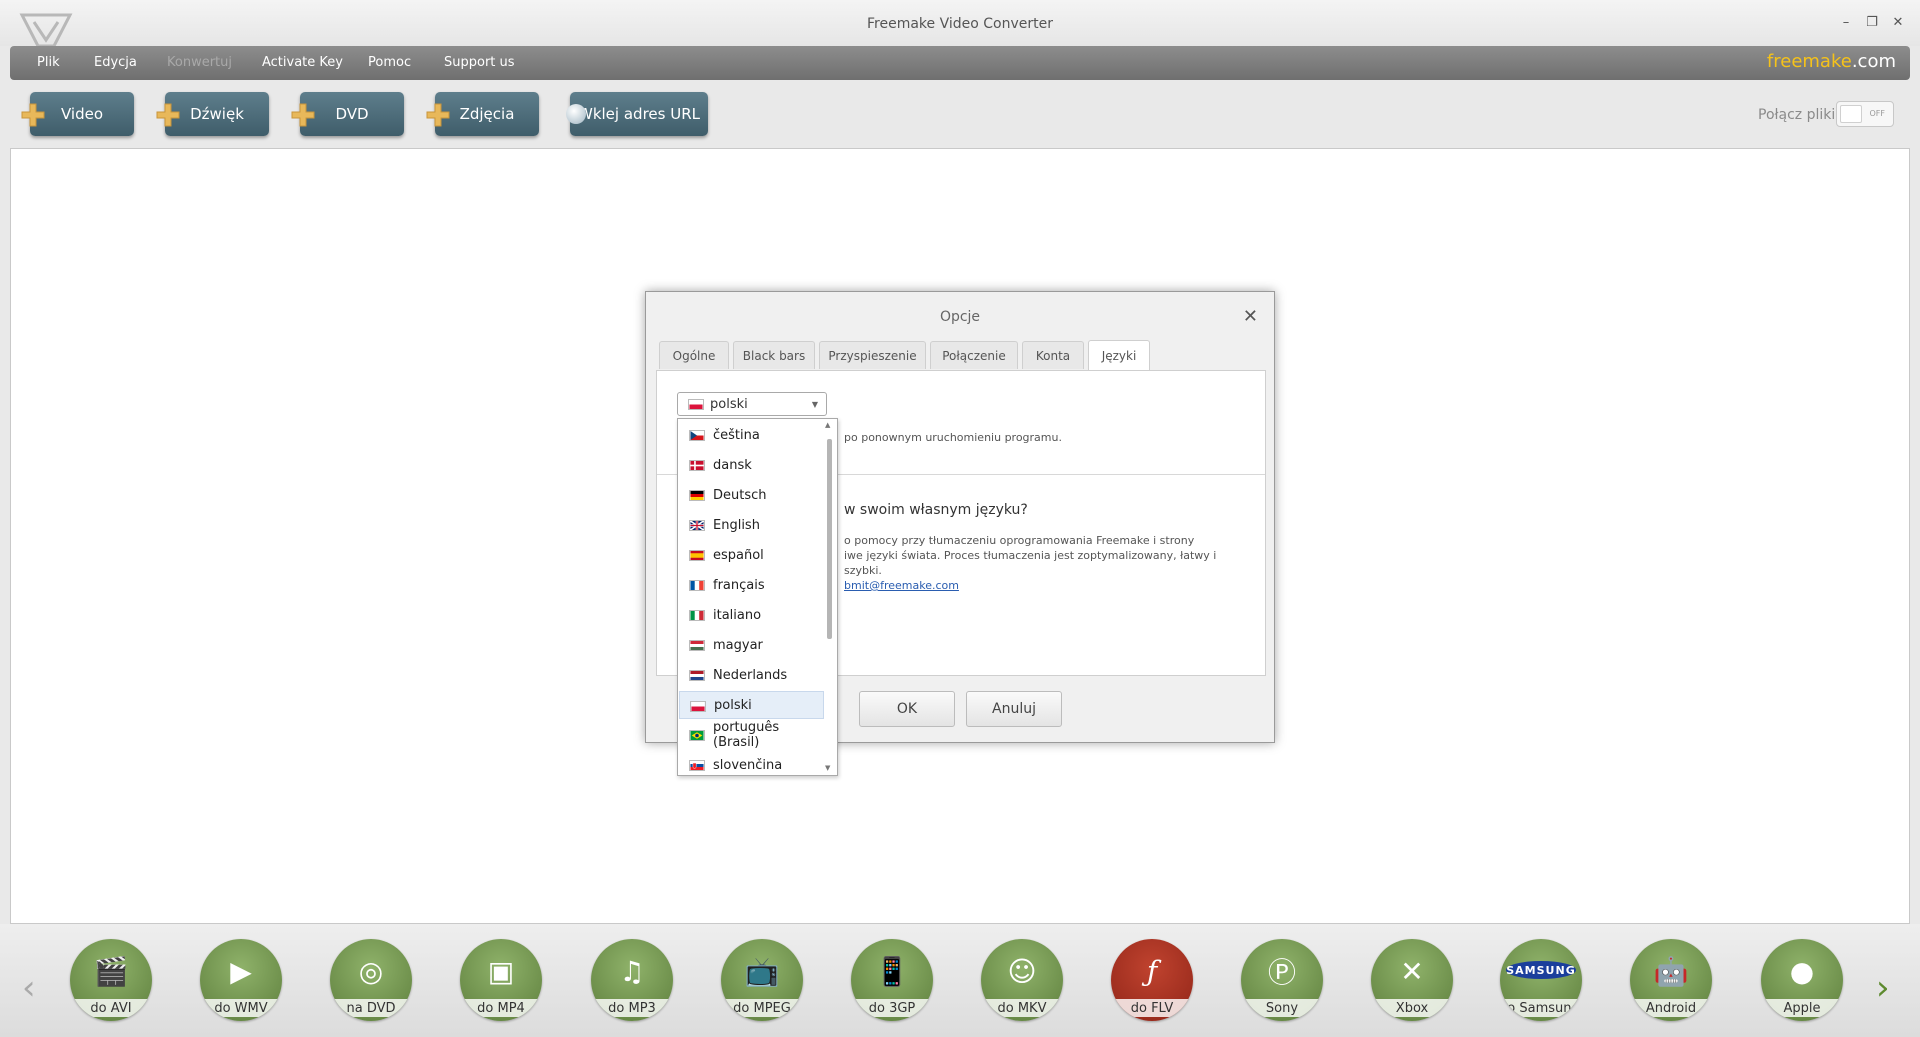  I want to click on menu-plik: Plik, so click(48, 62).